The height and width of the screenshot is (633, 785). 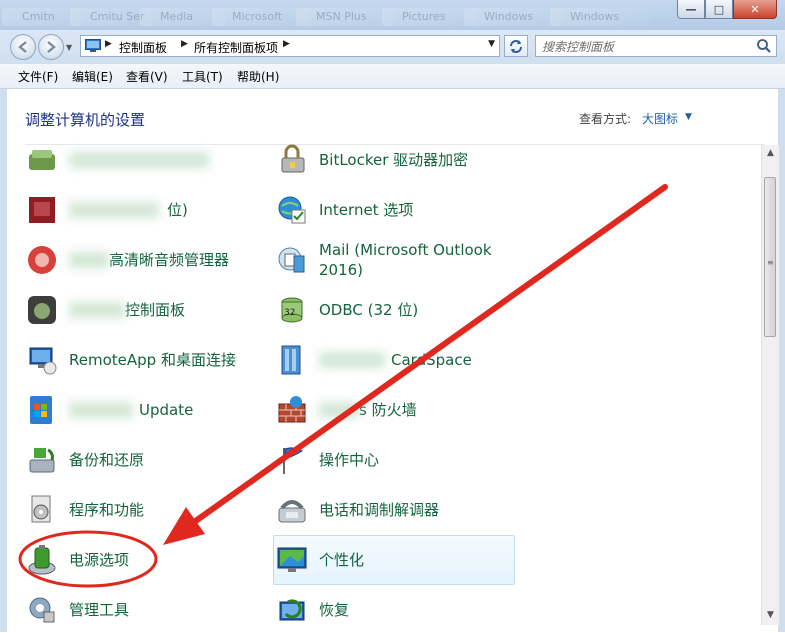 What do you see at coordinates (93, 45) in the screenshot?
I see `control-panel-icon` at bounding box center [93, 45].